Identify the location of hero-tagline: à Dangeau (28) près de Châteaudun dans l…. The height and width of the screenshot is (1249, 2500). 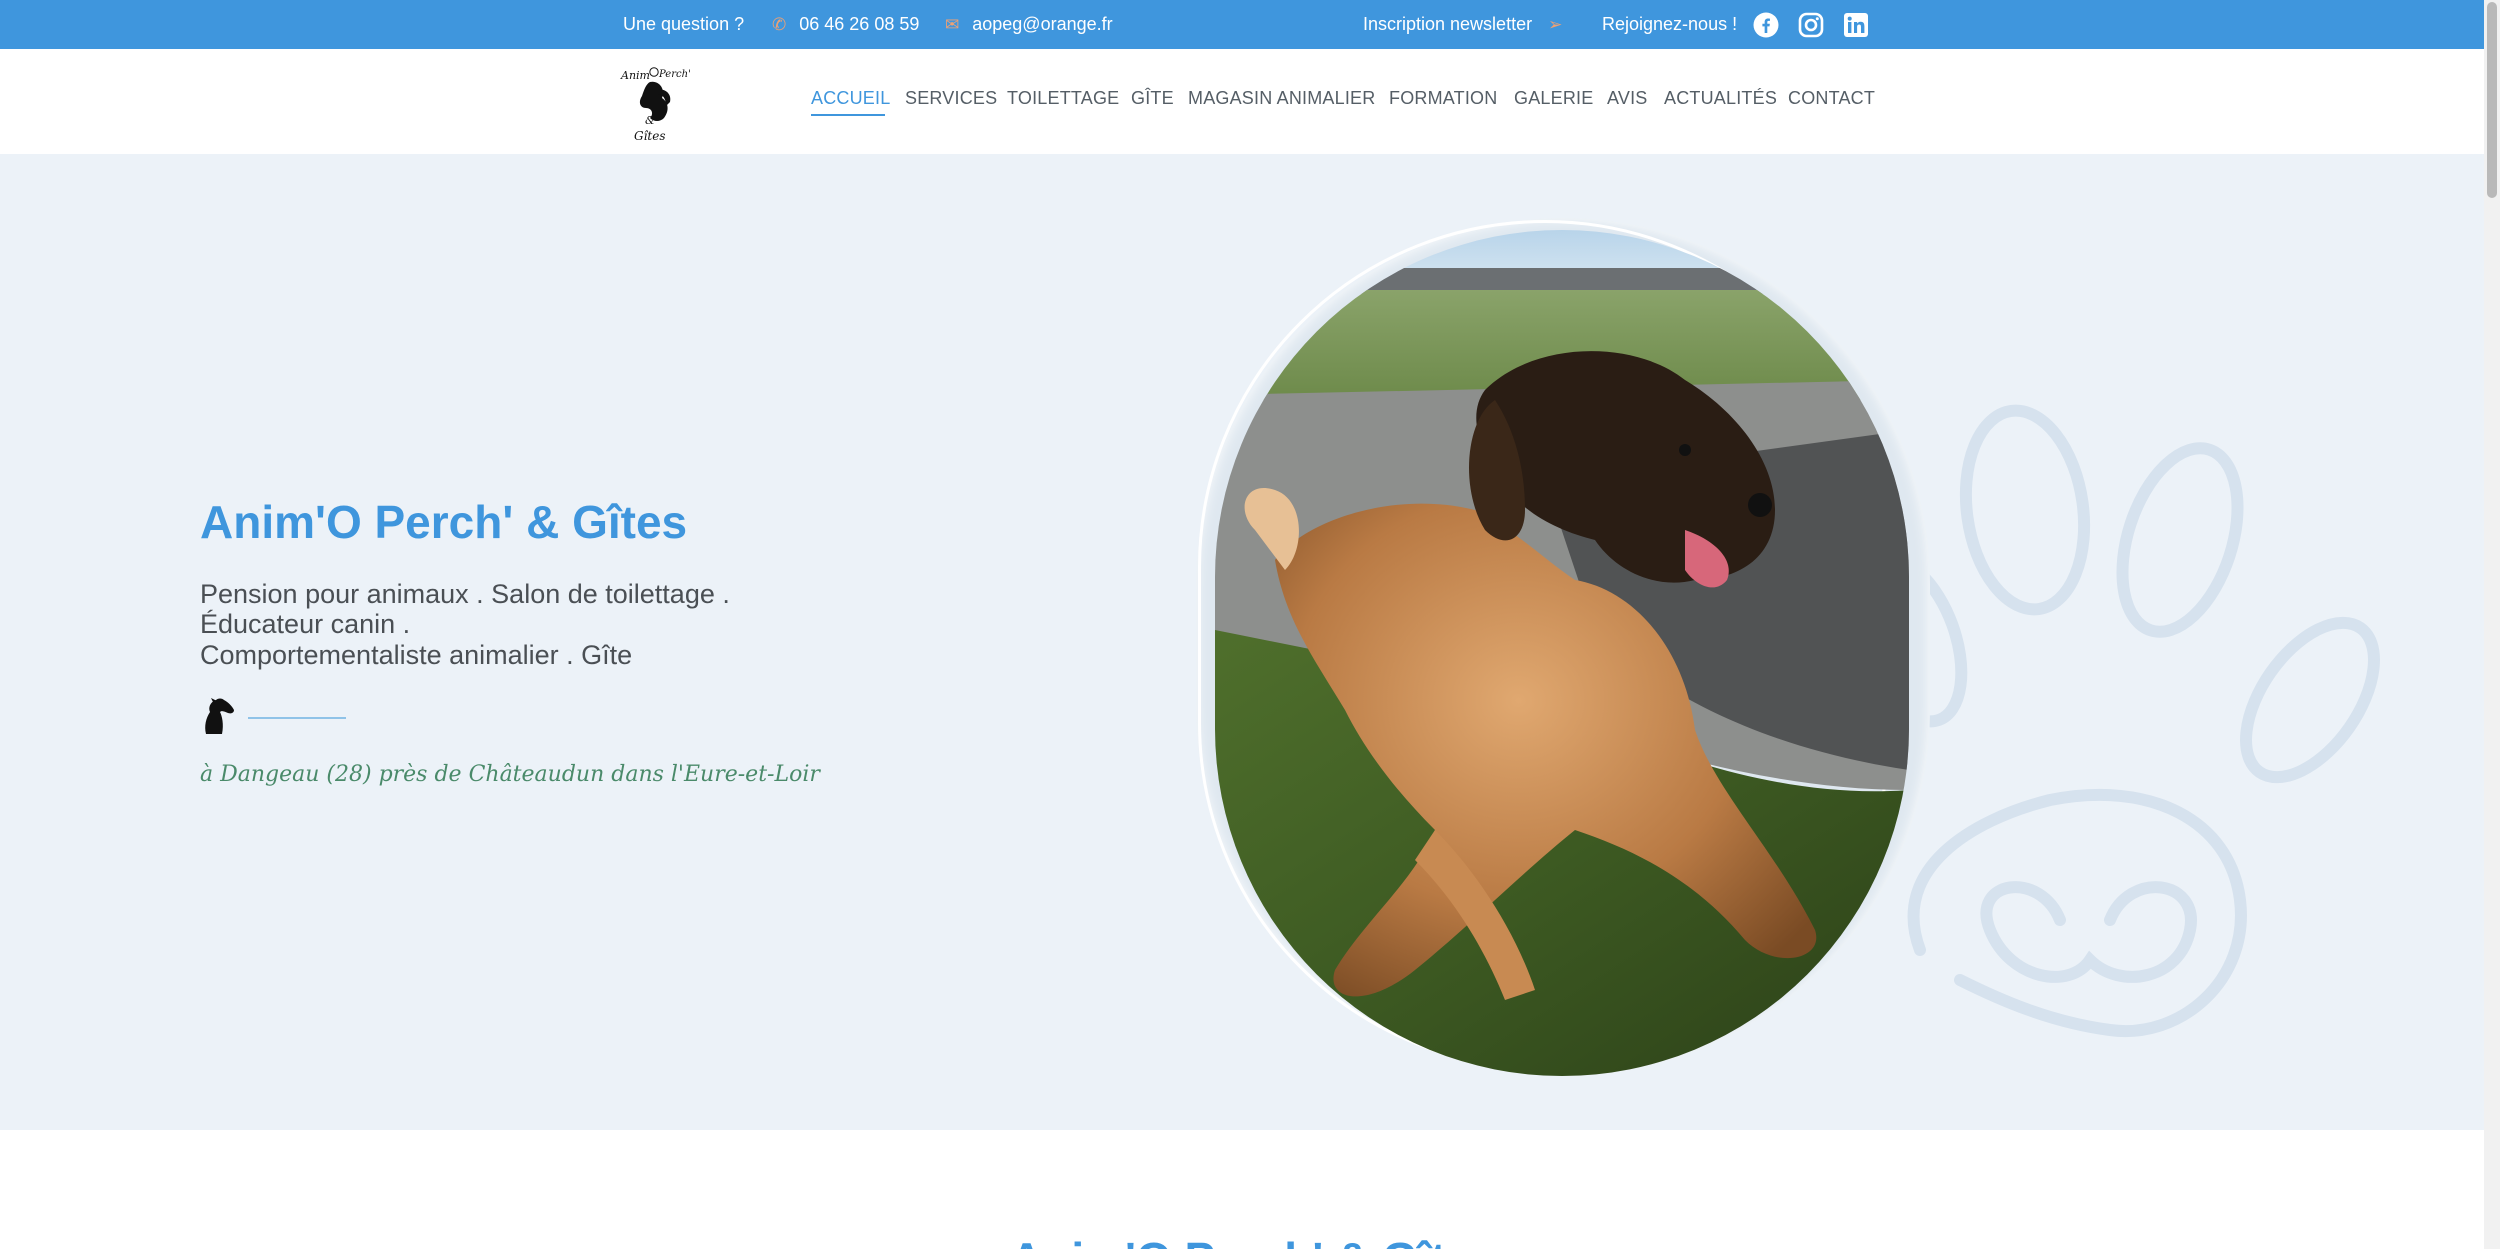
(510, 774).